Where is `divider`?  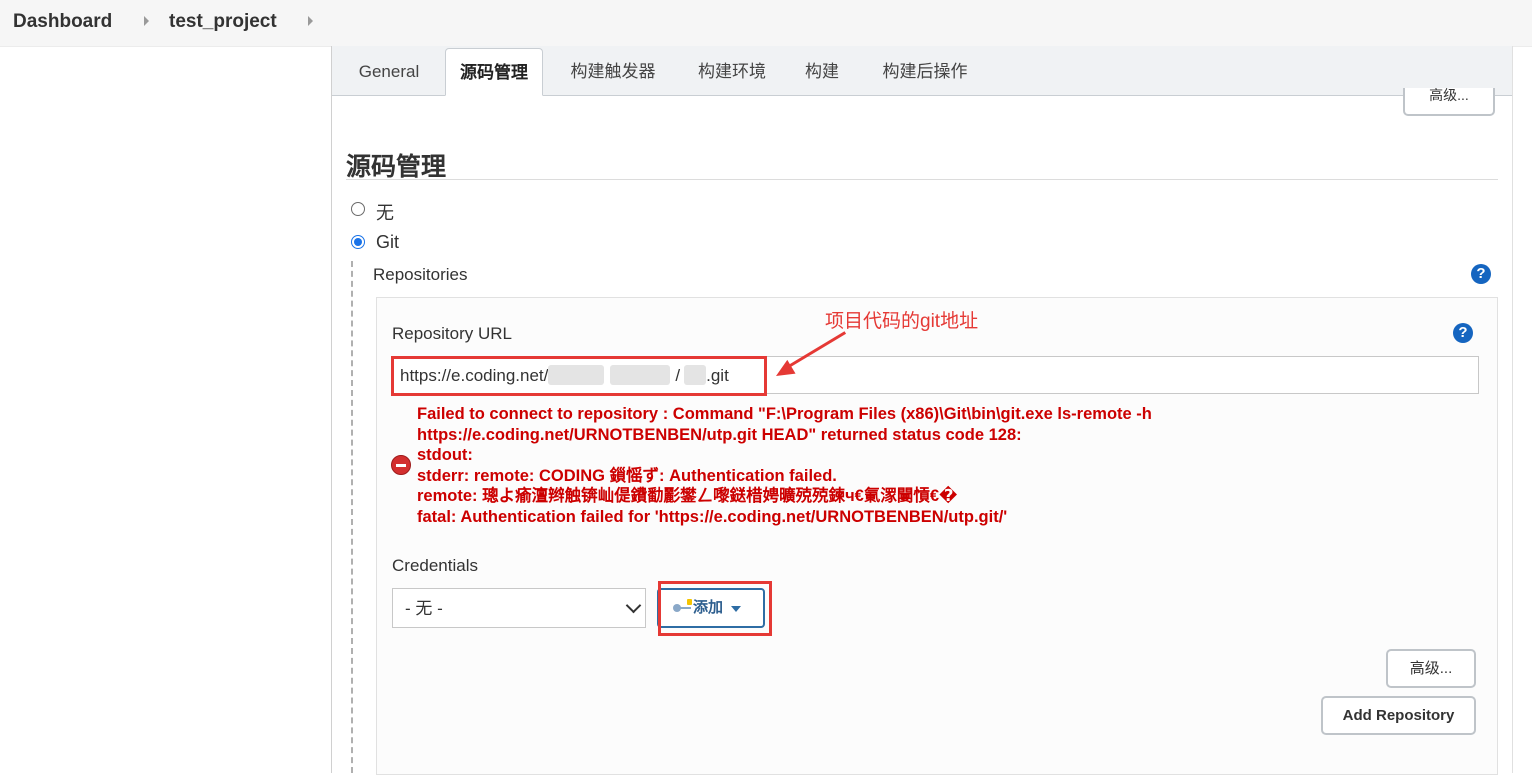 divider is located at coordinates (922, 179).